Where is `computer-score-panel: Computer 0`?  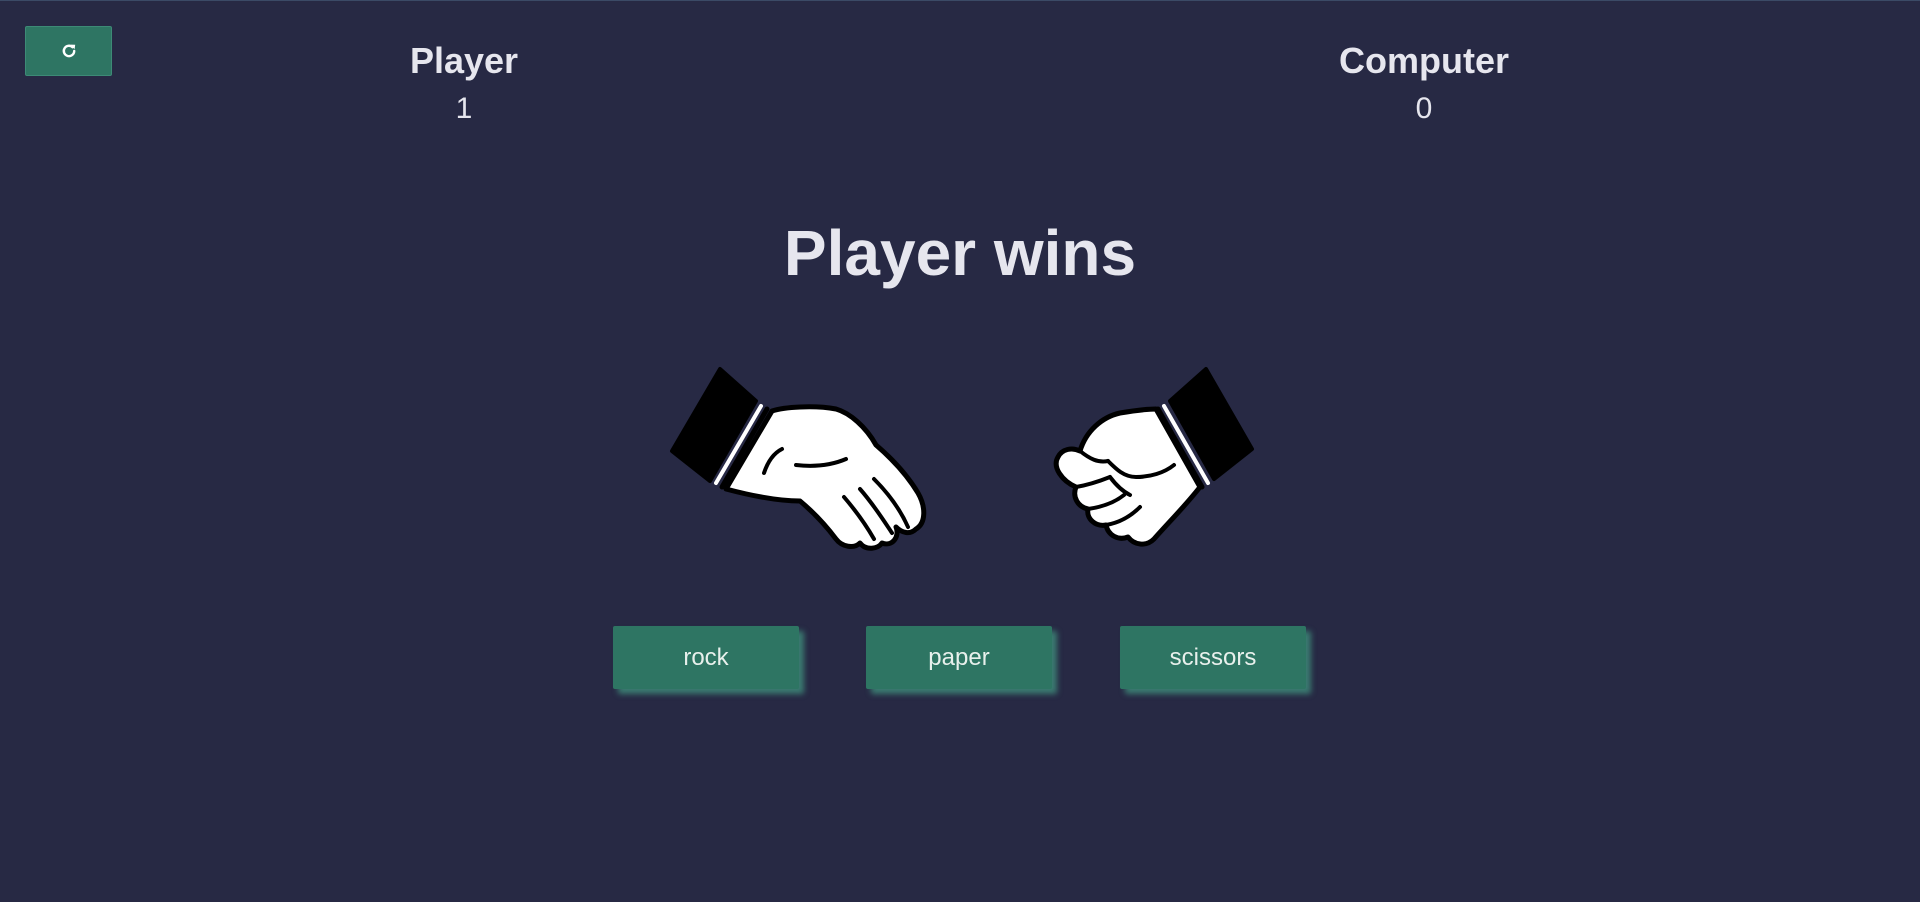
computer-score-panel: Computer 0 is located at coordinates (1424, 83).